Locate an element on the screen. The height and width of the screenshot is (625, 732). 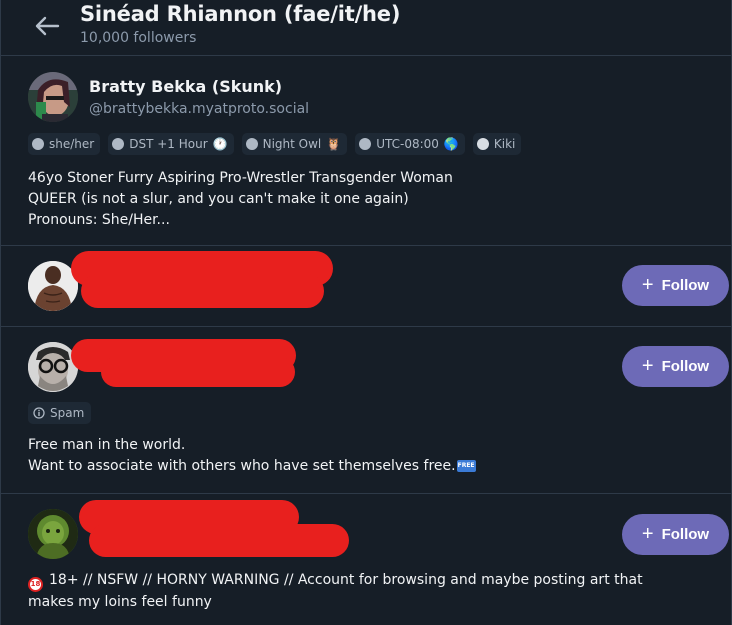
profile-handle: @brattybekka.myatproto.social is located at coordinates (199, 109).